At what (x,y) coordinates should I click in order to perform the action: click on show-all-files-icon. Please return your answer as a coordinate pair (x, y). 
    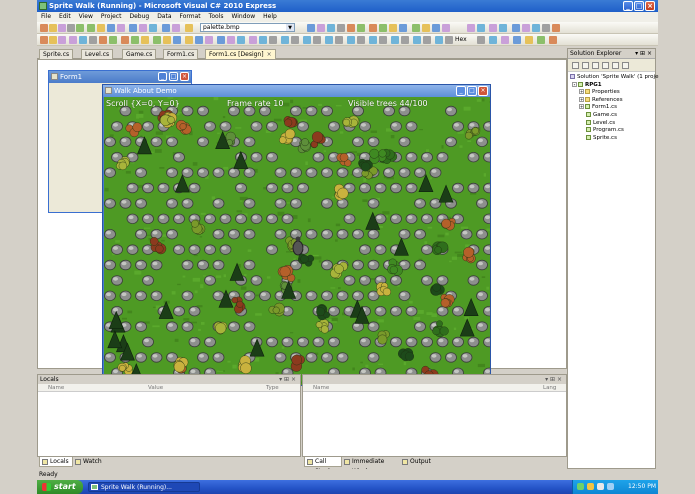
    Looking at the image, I should click on (585, 65).